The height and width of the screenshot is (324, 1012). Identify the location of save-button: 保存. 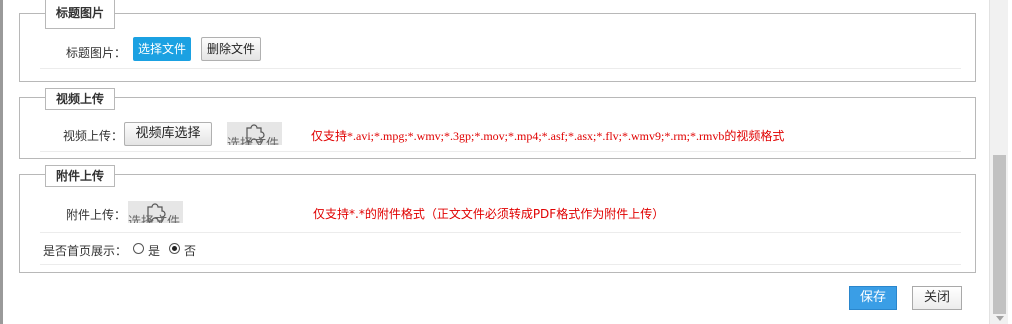
(873, 298).